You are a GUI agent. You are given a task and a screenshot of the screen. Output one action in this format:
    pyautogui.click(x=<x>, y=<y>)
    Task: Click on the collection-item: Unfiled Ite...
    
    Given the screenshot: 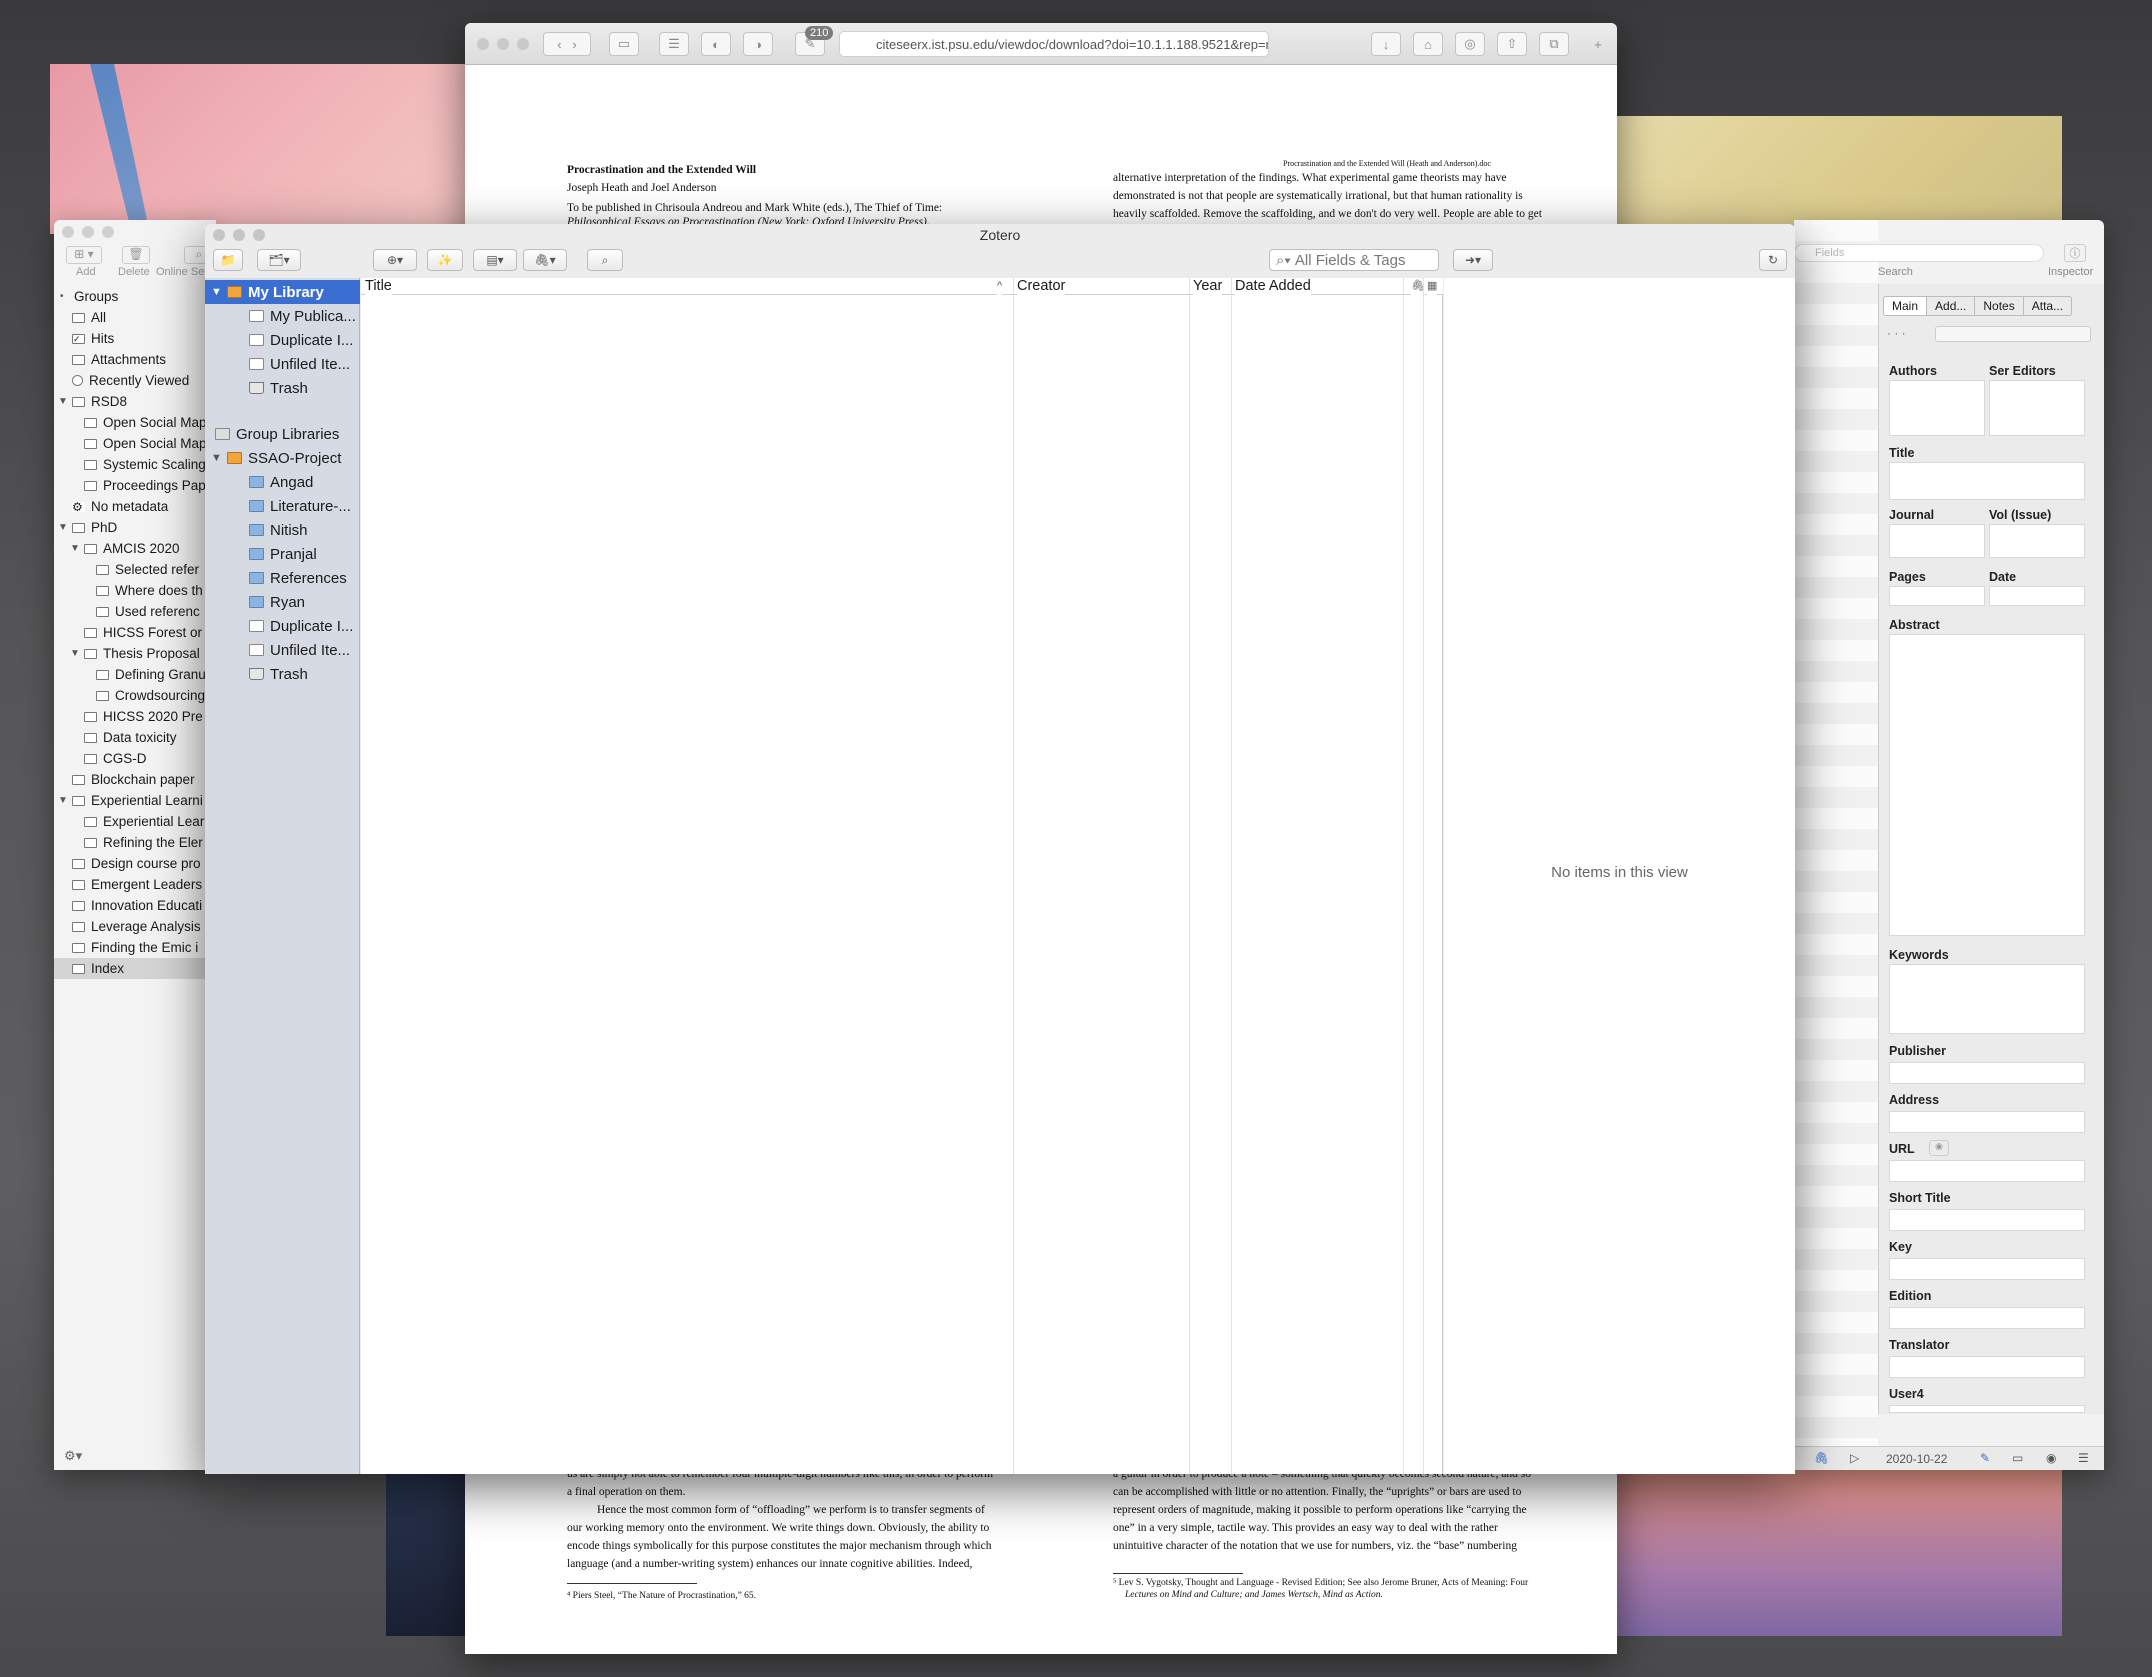 What is the action you would take?
    pyautogui.click(x=282, y=650)
    